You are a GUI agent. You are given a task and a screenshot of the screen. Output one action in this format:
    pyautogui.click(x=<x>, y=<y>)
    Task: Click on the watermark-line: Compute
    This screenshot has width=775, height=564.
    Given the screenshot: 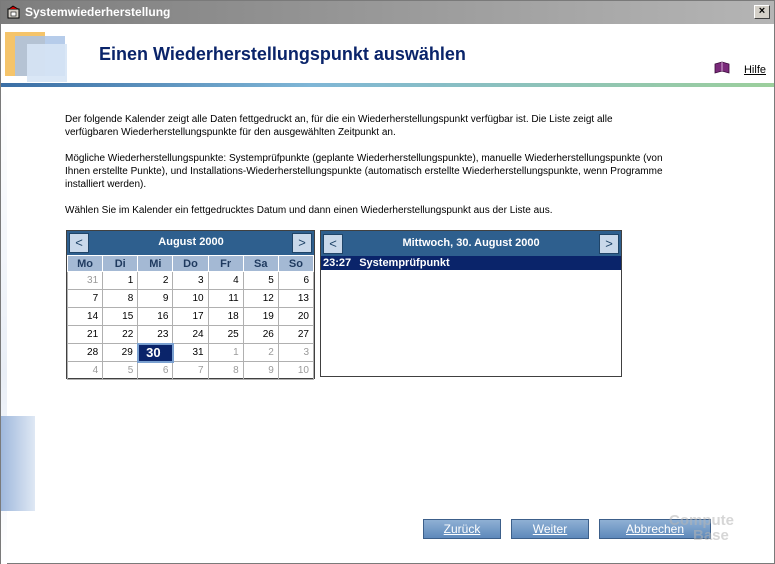 What is the action you would take?
    pyautogui.click(x=701, y=520)
    